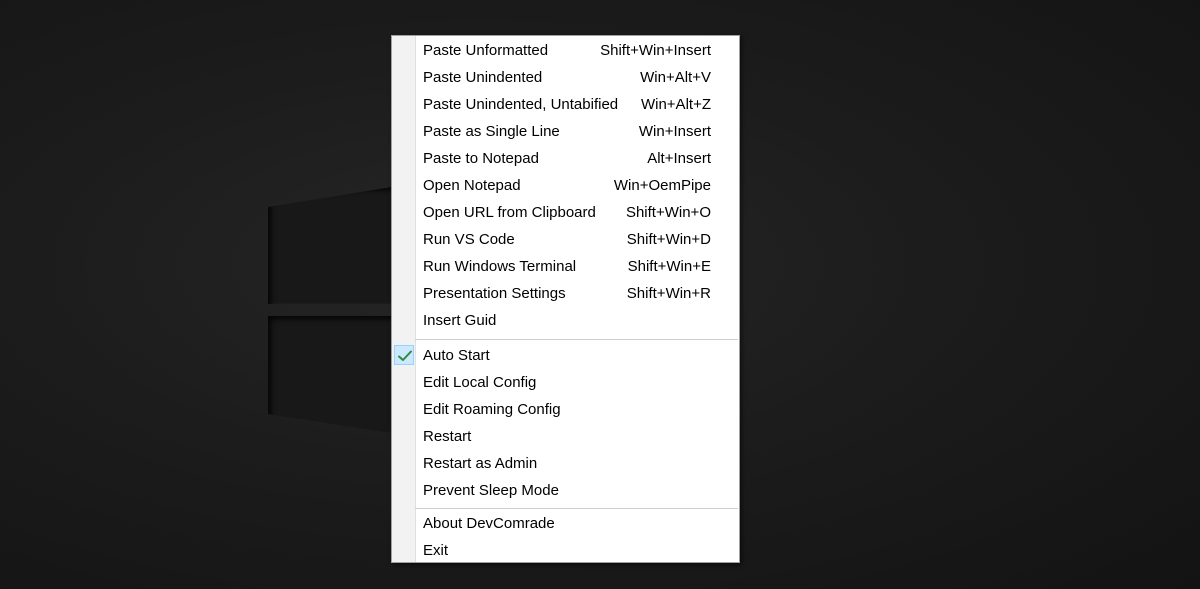 The width and height of the screenshot is (1200, 589). What do you see at coordinates (565, 131) in the screenshot?
I see `menu-item-paste-as-single-line: Paste as Single Line Win+Insert` at bounding box center [565, 131].